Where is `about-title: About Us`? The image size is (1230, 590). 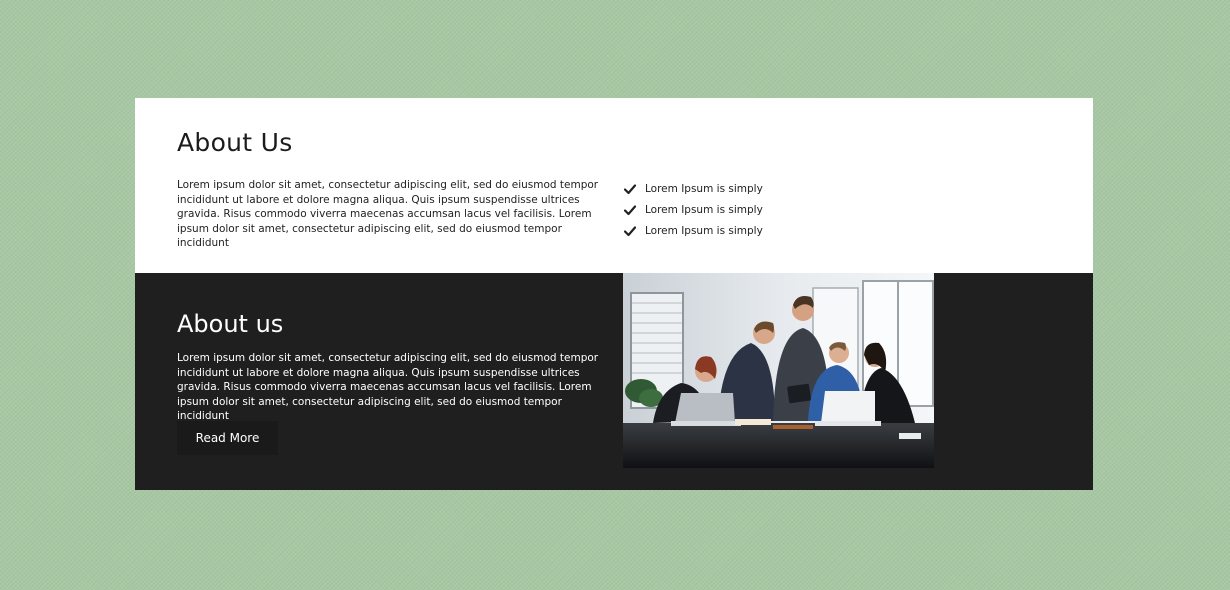 about-title: About Us is located at coordinates (235, 142).